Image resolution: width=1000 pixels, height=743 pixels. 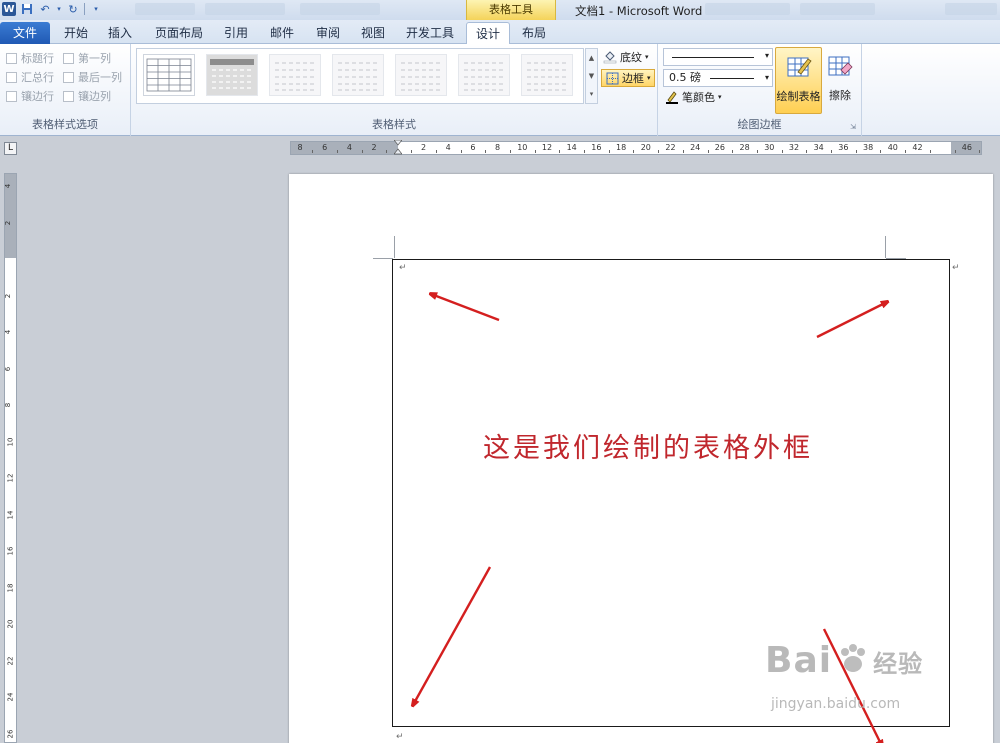 What do you see at coordinates (836, 704) in the screenshot?
I see `watermark-url: jingyan.baidu.com` at bounding box center [836, 704].